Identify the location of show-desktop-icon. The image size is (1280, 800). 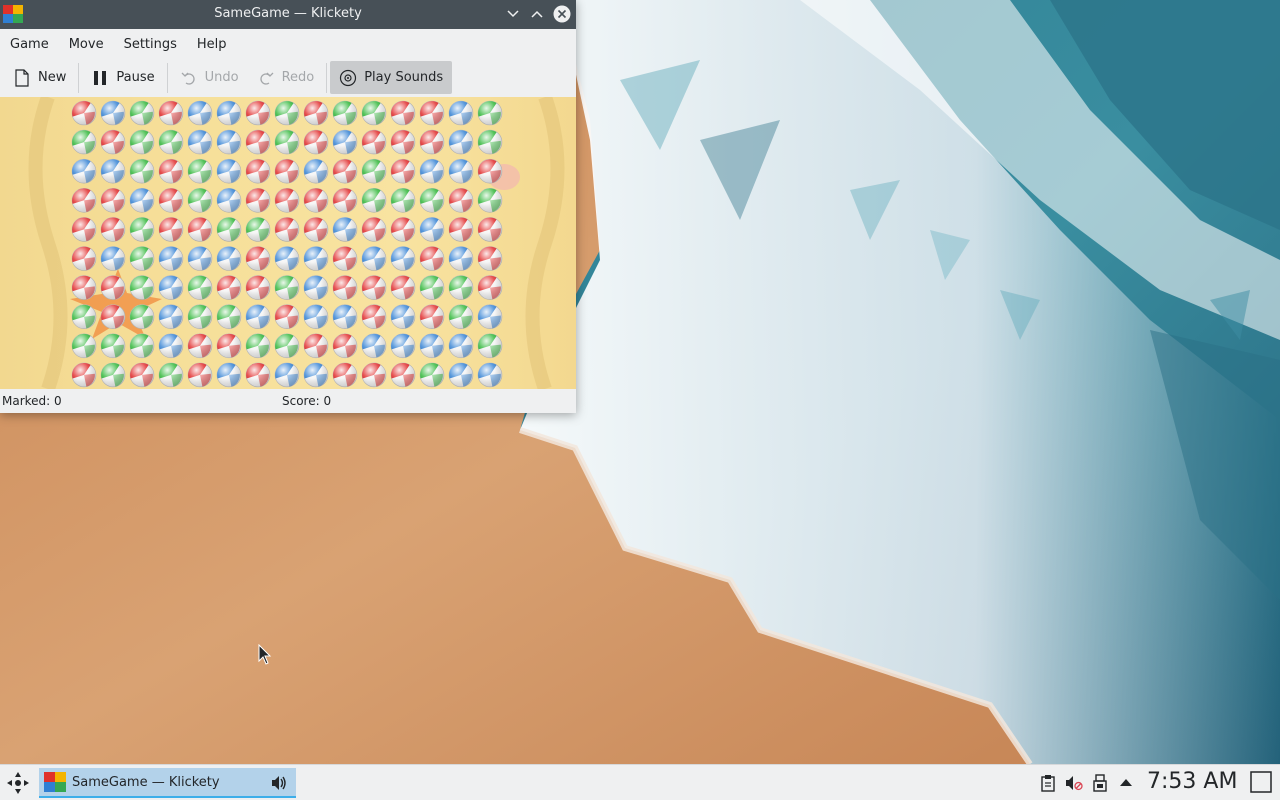
(1261, 782).